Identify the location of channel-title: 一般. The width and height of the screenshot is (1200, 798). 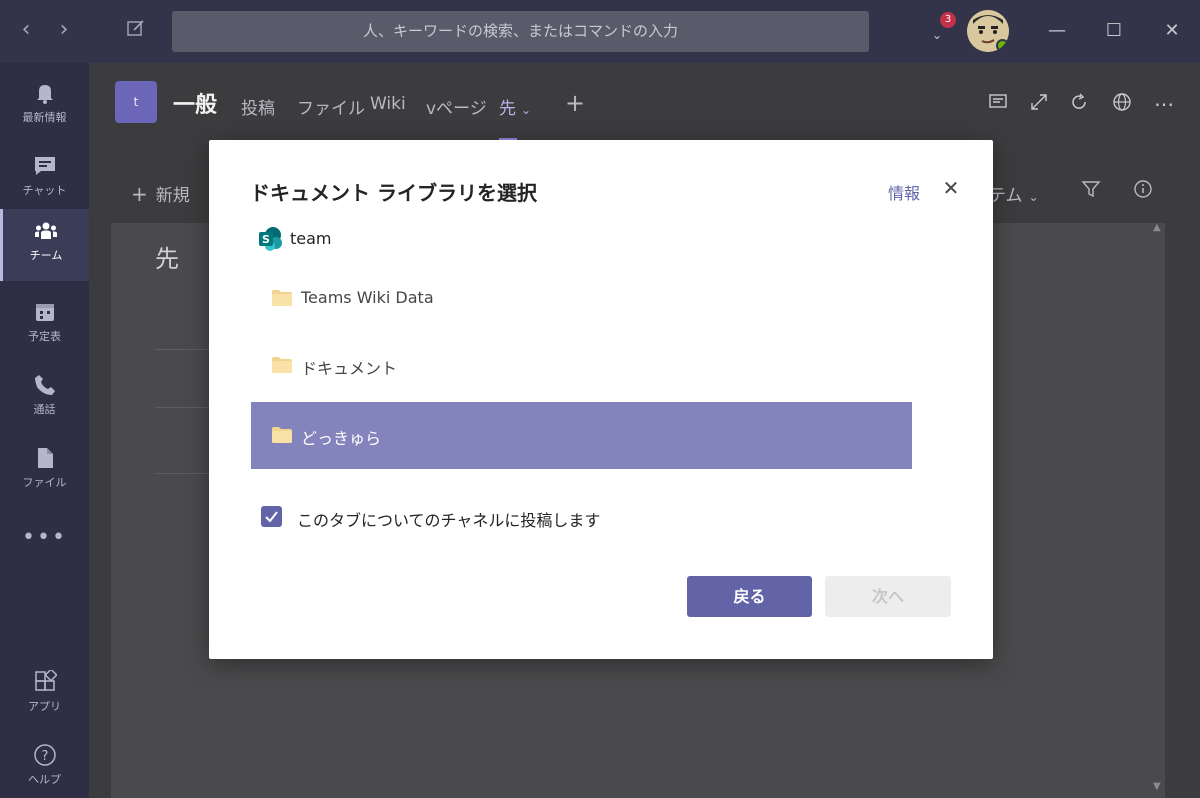
(195, 105).